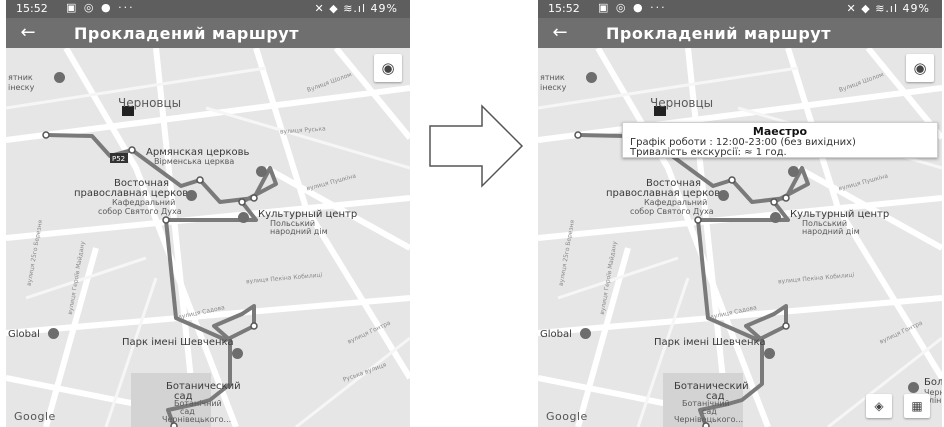  I want to click on place-label: Вірменська церква, so click(194, 161).